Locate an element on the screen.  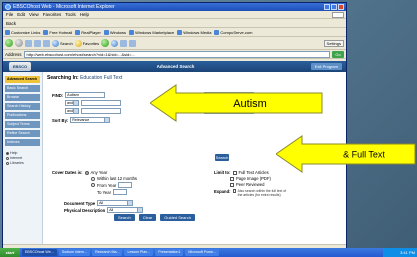
favorites-button: Favorites is located at coordinates (86, 43).